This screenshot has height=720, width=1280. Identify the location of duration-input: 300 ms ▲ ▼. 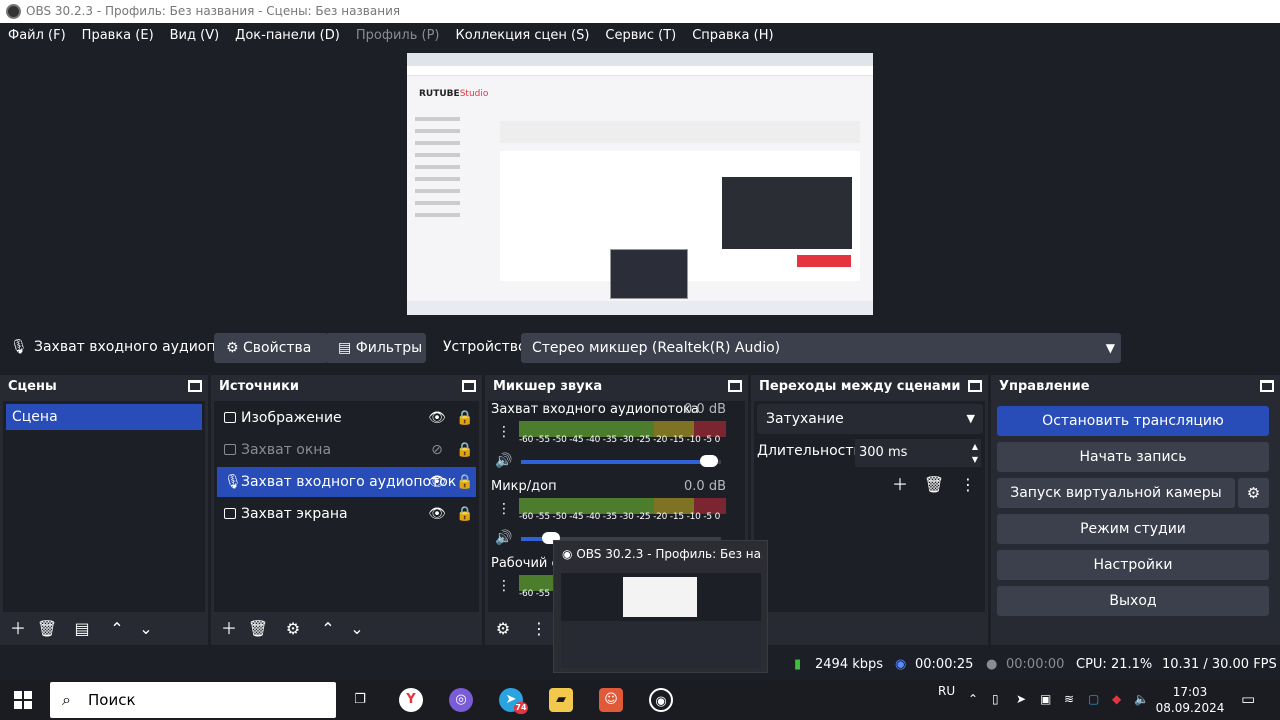
(918, 453).